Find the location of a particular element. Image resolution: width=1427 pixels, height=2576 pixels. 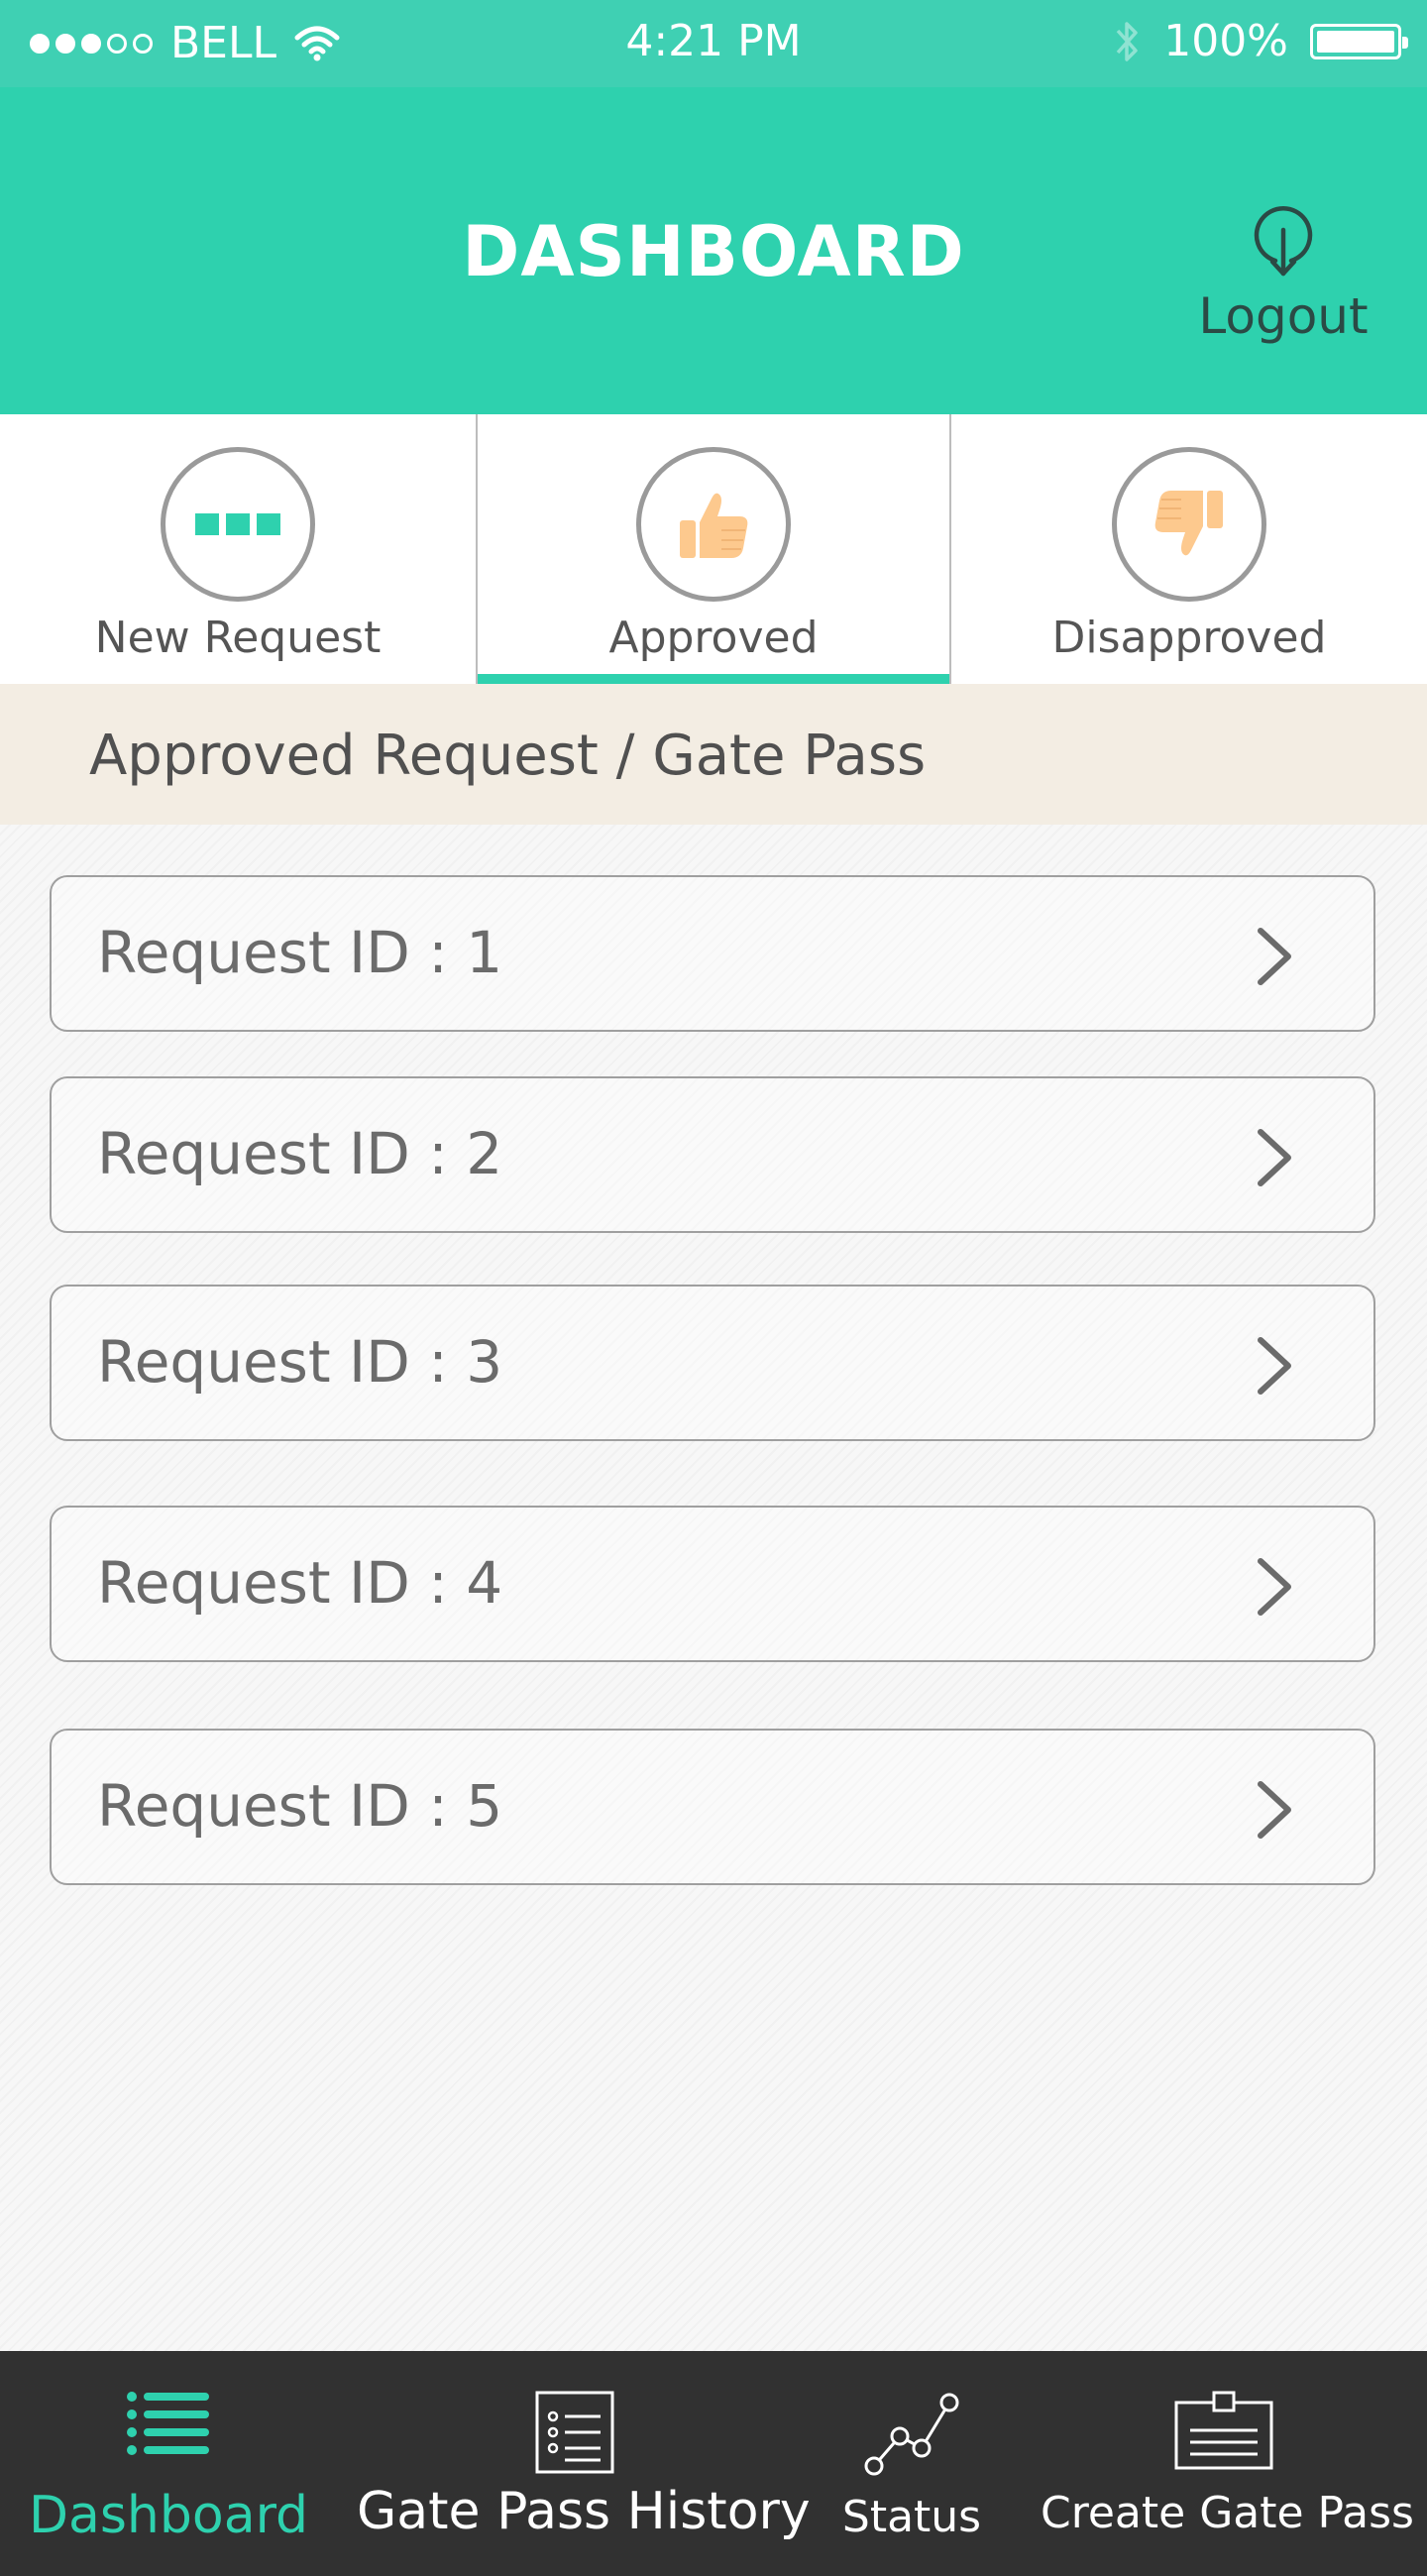

bluetooth-icon is located at coordinates (1127, 41).